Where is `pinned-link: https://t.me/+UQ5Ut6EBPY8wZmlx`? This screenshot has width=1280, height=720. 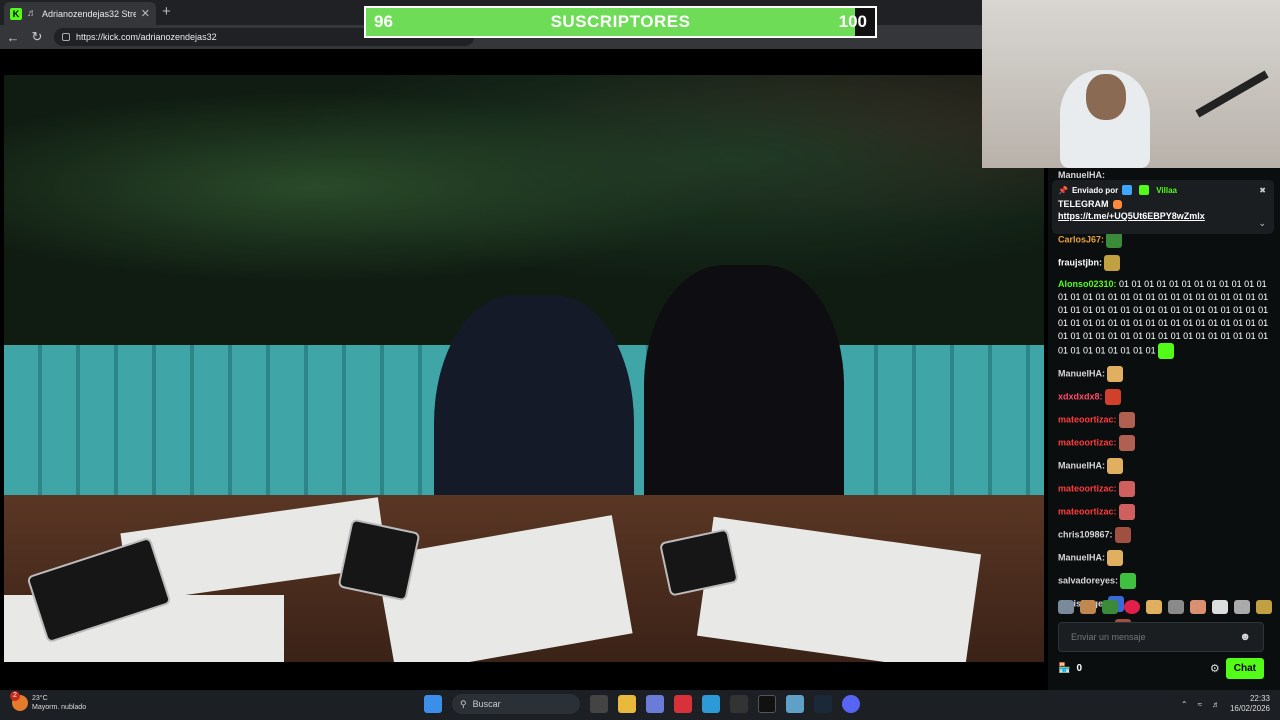
pinned-link: https://t.me/+UQ5Ut6EBPY8wZmlx is located at coordinates (1163, 216).